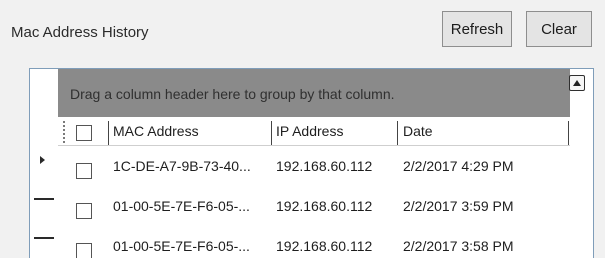 Image resolution: width=605 pixels, height=258 pixels. What do you see at coordinates (314, 145) in the screenshot?
I see `header-bottom-border` at bounding box center [314, 145].